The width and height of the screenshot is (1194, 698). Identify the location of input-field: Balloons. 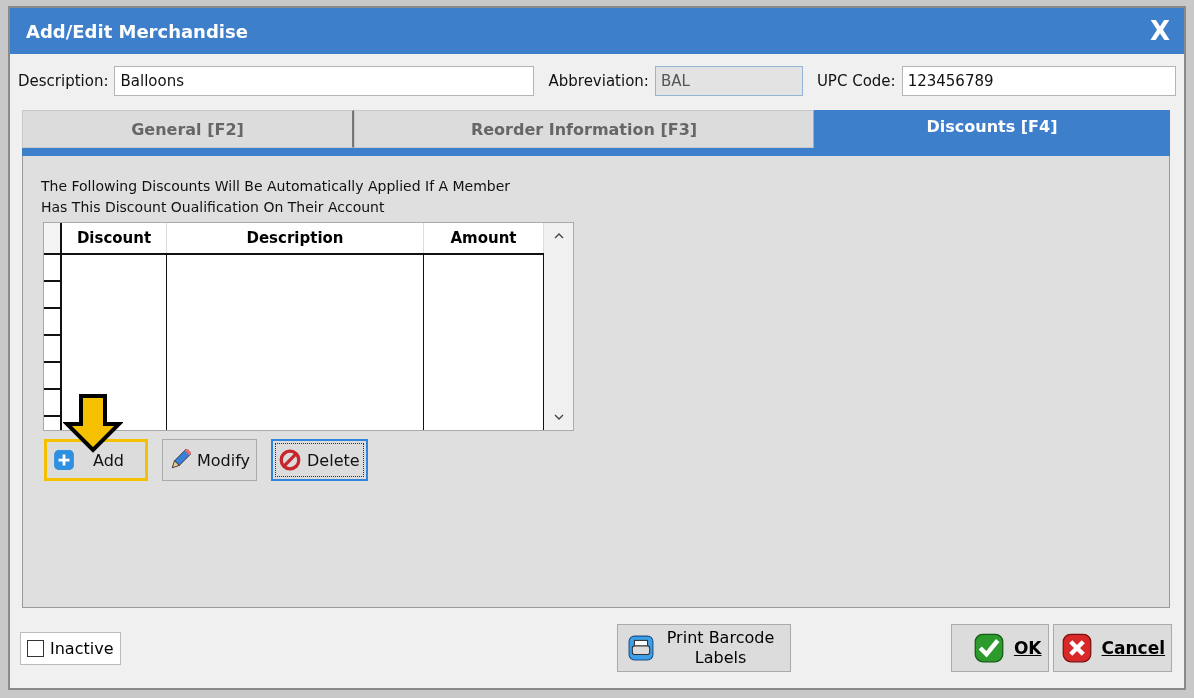
(324, 81).